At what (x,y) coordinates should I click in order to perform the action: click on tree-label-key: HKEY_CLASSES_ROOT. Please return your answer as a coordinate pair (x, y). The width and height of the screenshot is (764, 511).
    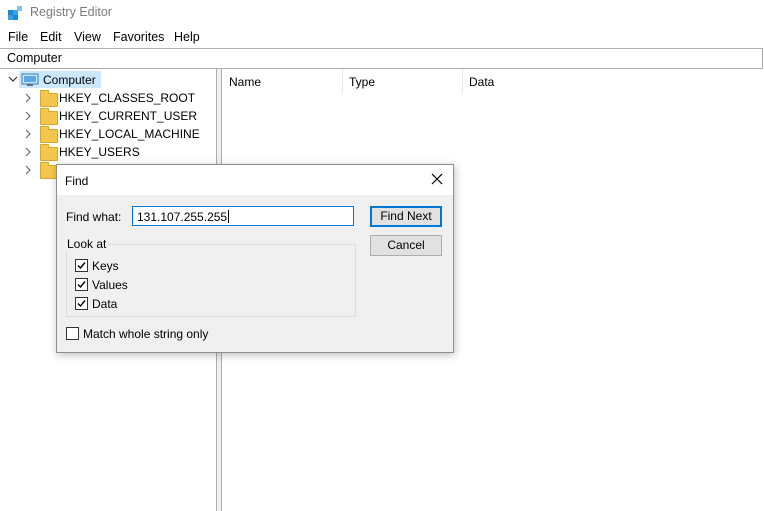
    Looking at the image, I should click on (127, 98).